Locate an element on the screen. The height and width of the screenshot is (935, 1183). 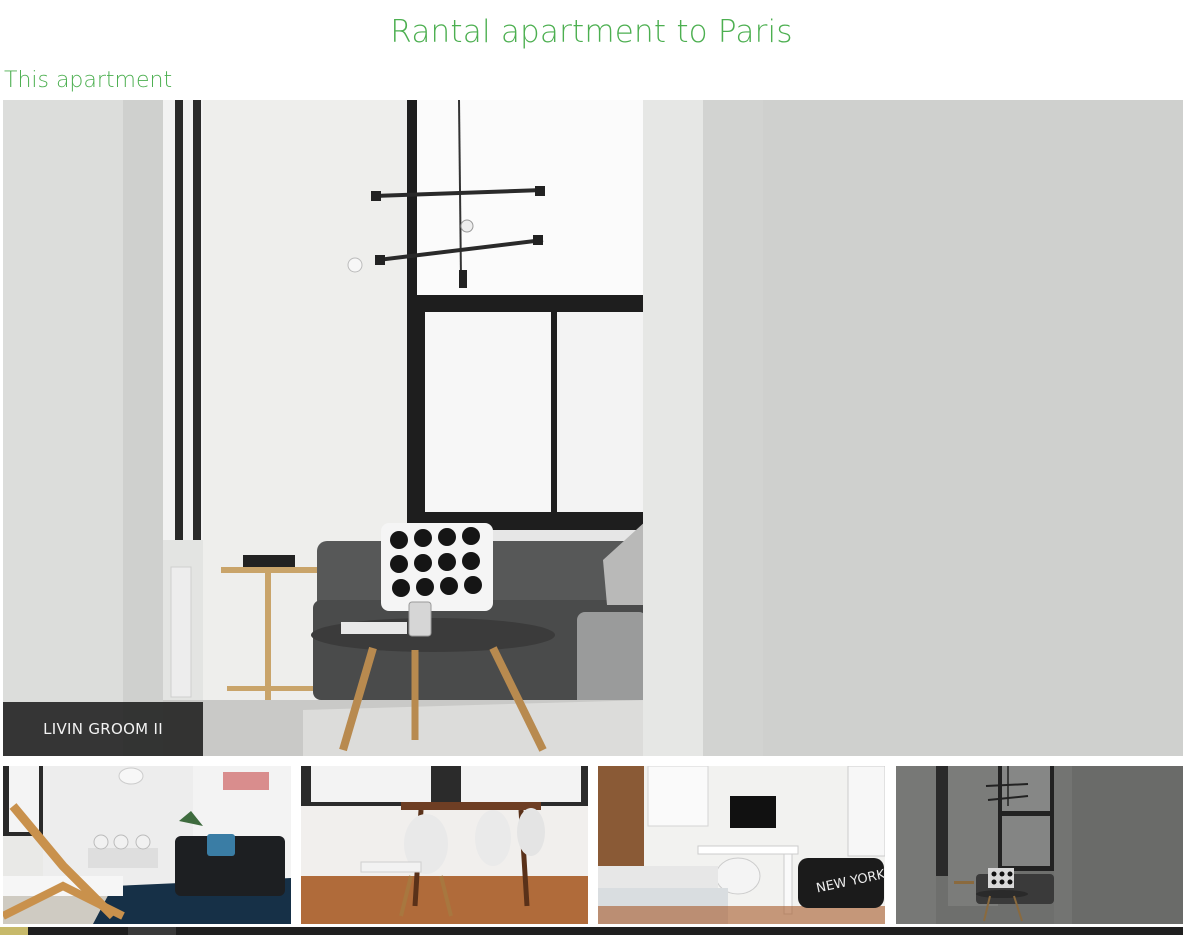
thumbnail-3: NEW YORK is located at coordinates (741, 845).